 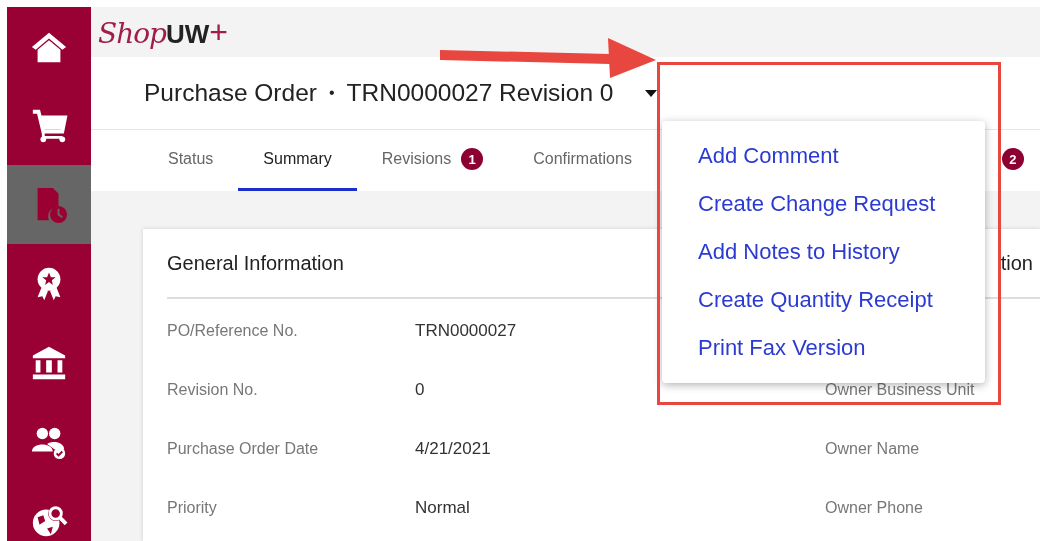 What do you see at coordinates (213, 389) in the screenshot?
I see `field-label: Revision No.` at bounding box center [213, 389].